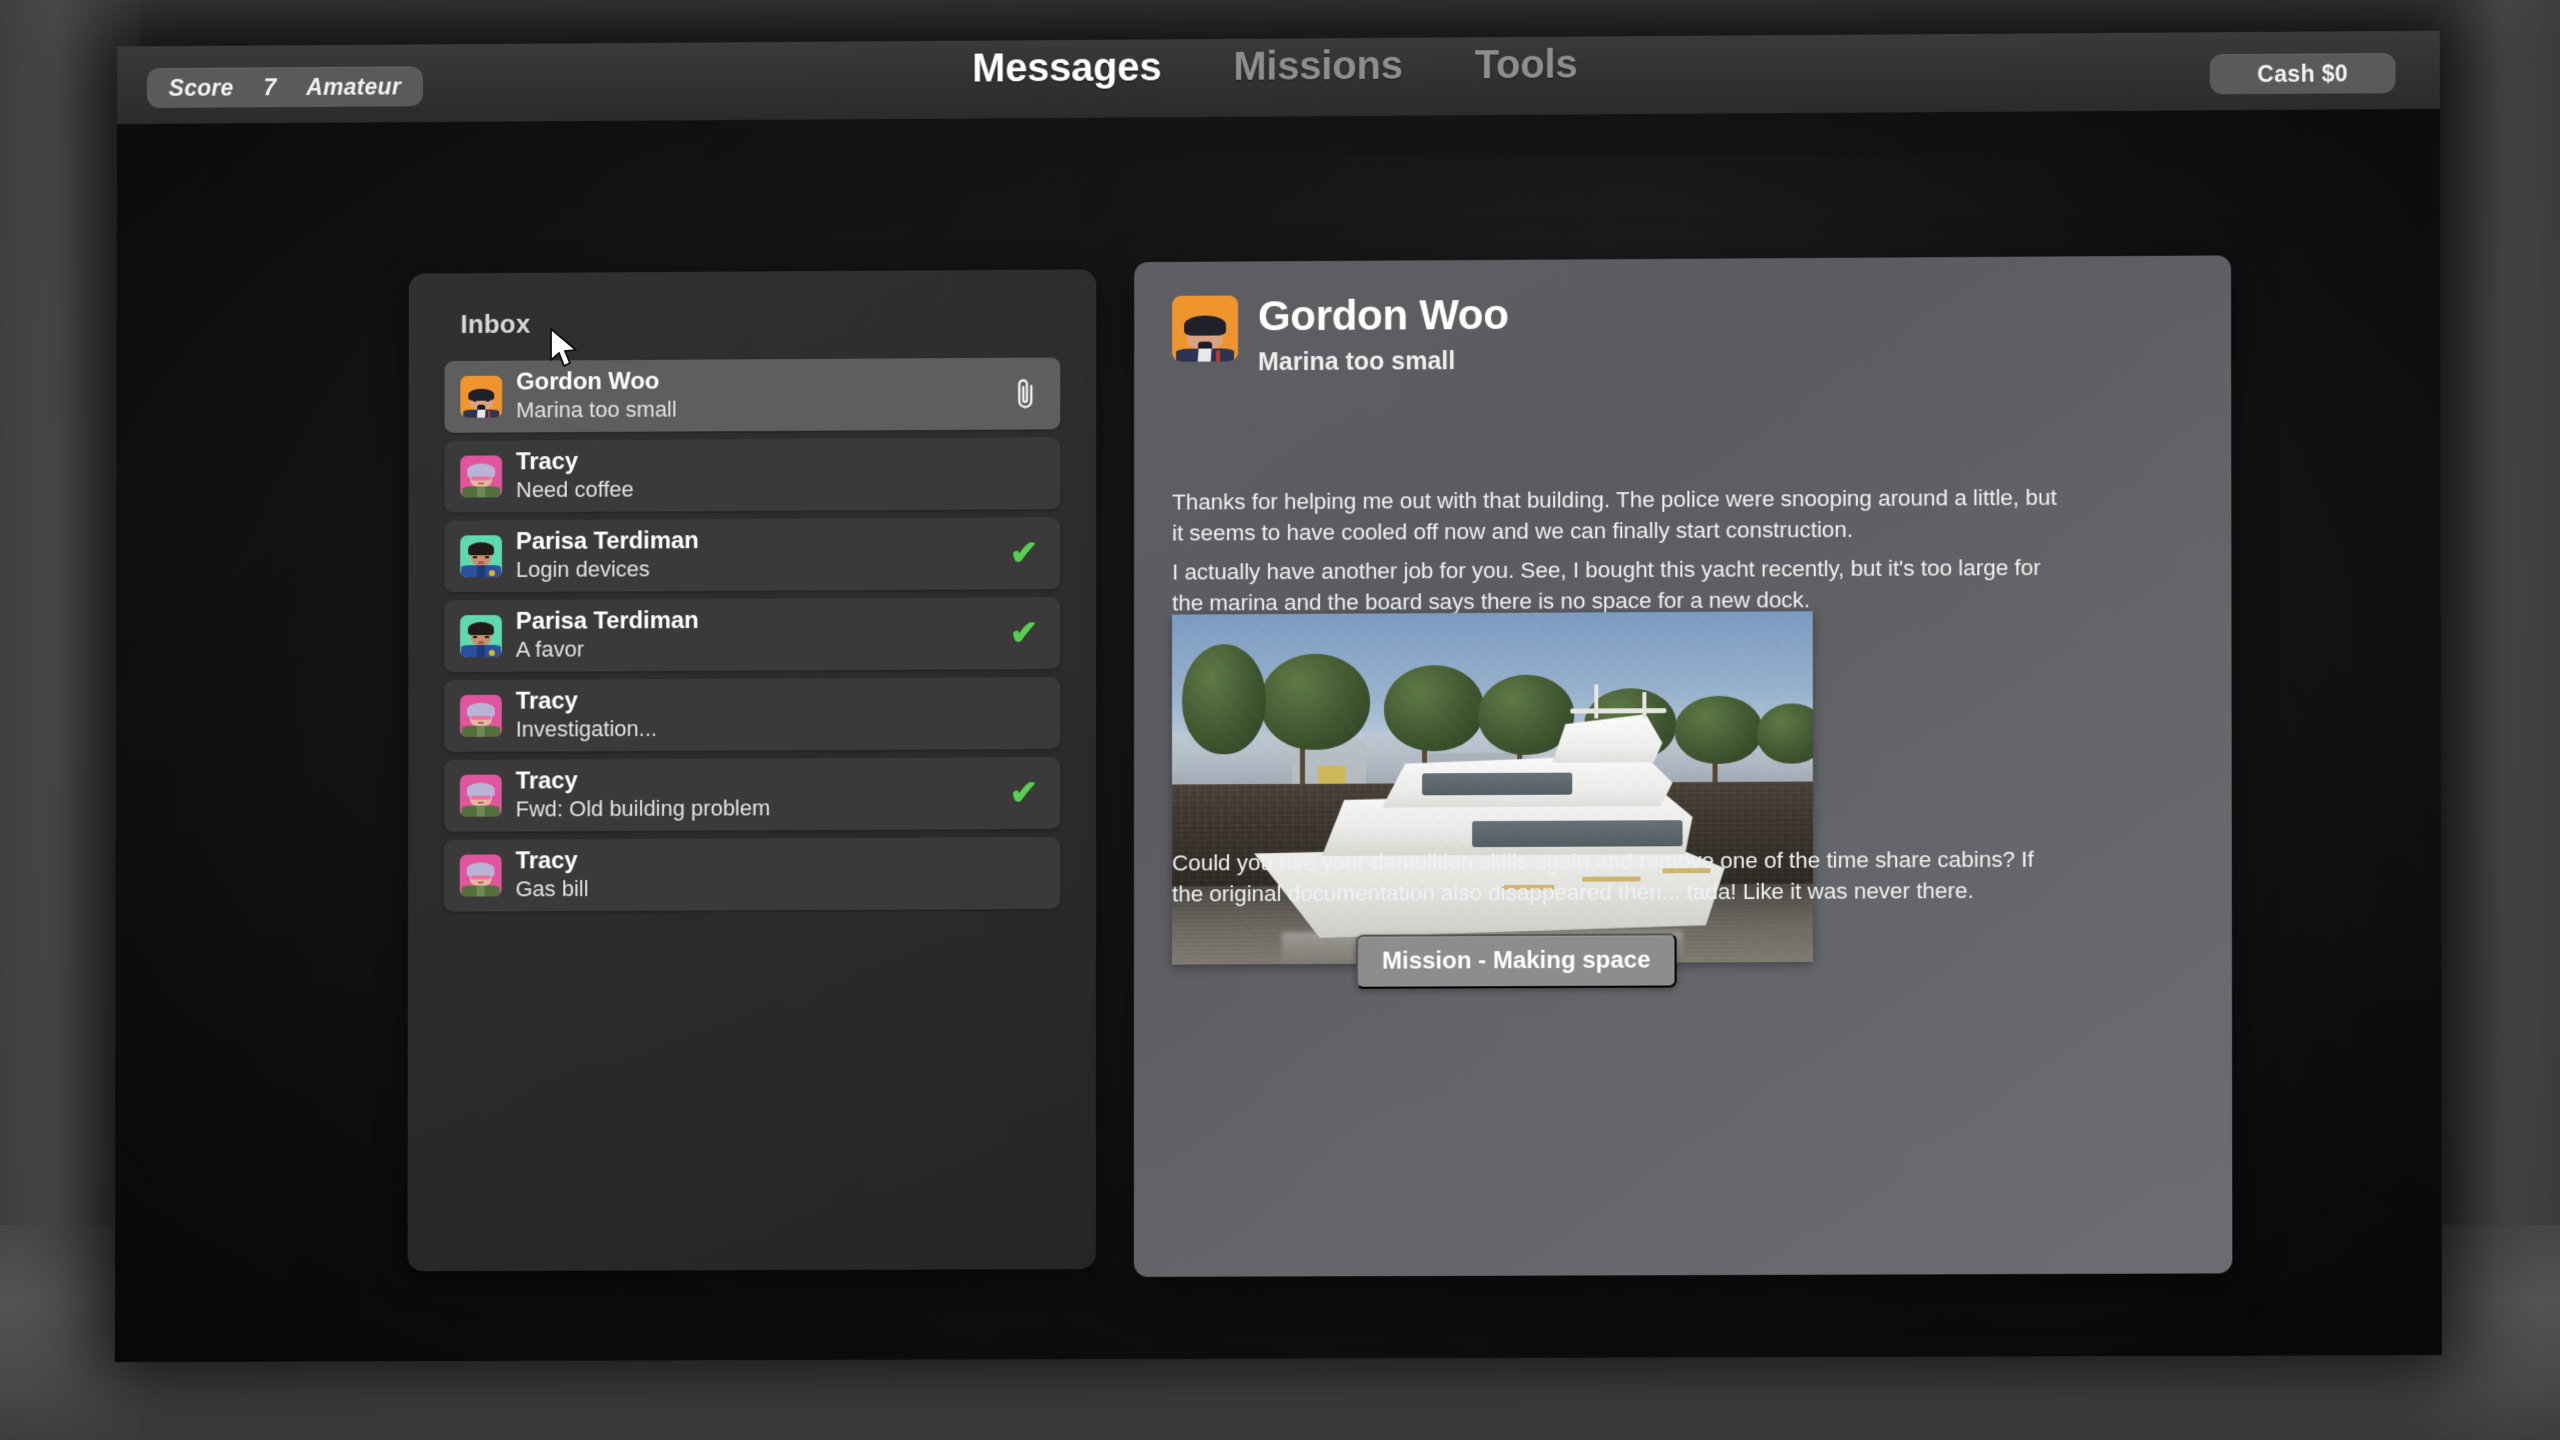 Image resolution: width=2560 pixels, height=1440 pixels. I want to click on score-value: 7, so click(270, 86).